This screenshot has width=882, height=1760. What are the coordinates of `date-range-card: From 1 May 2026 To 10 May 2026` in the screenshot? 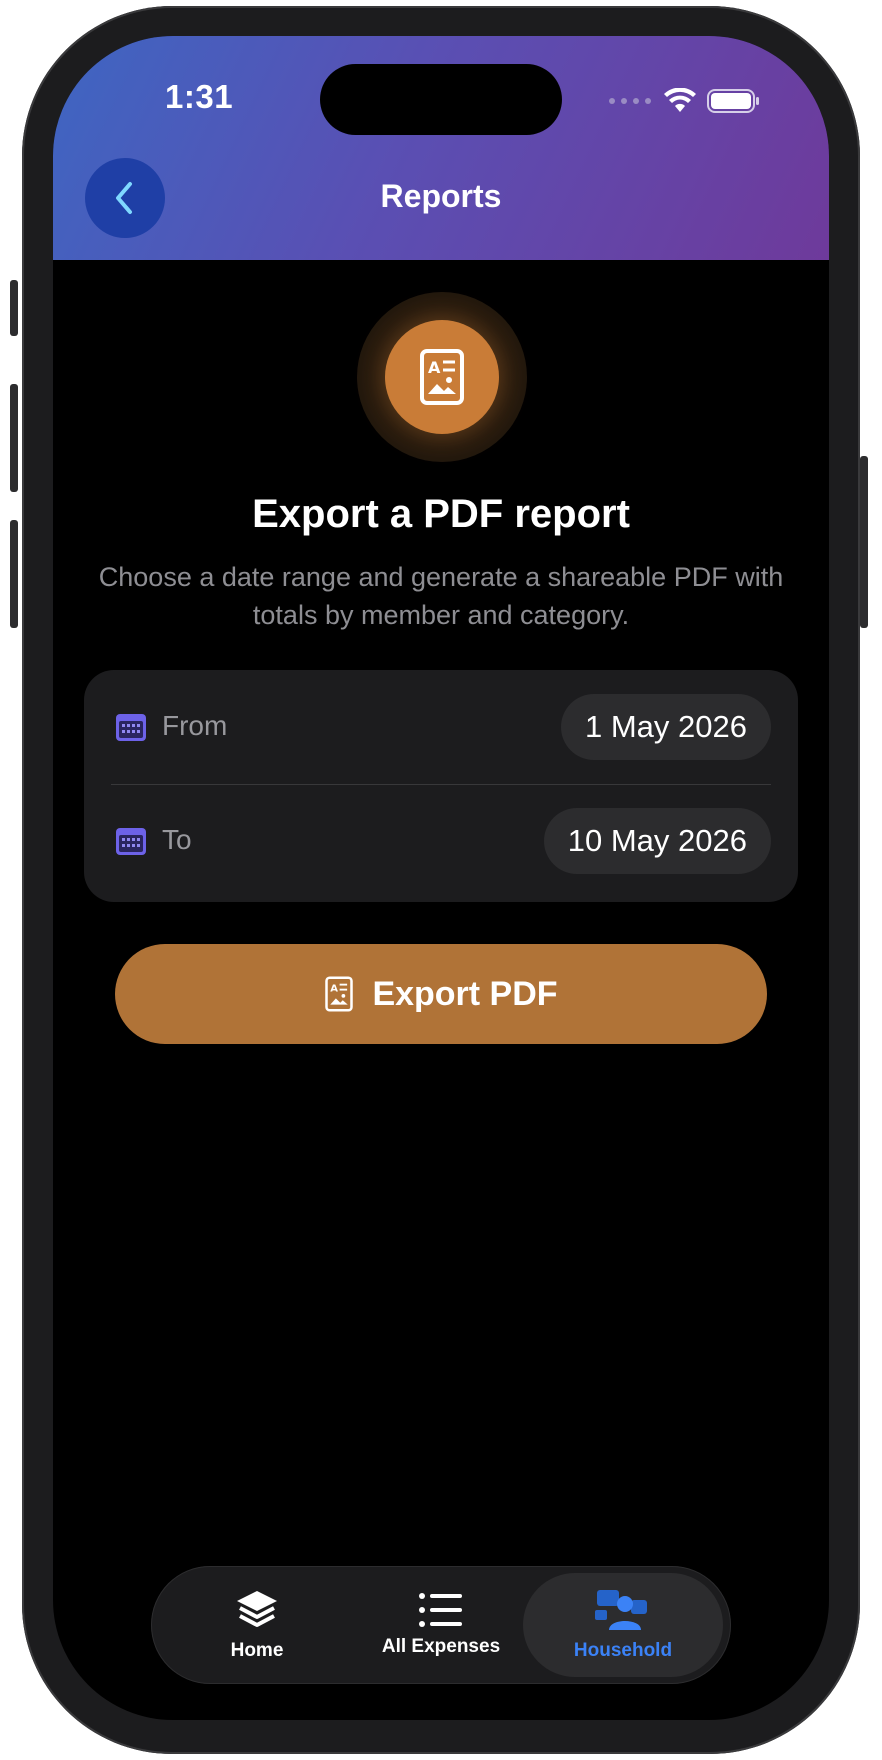 It's located at (441, 786).